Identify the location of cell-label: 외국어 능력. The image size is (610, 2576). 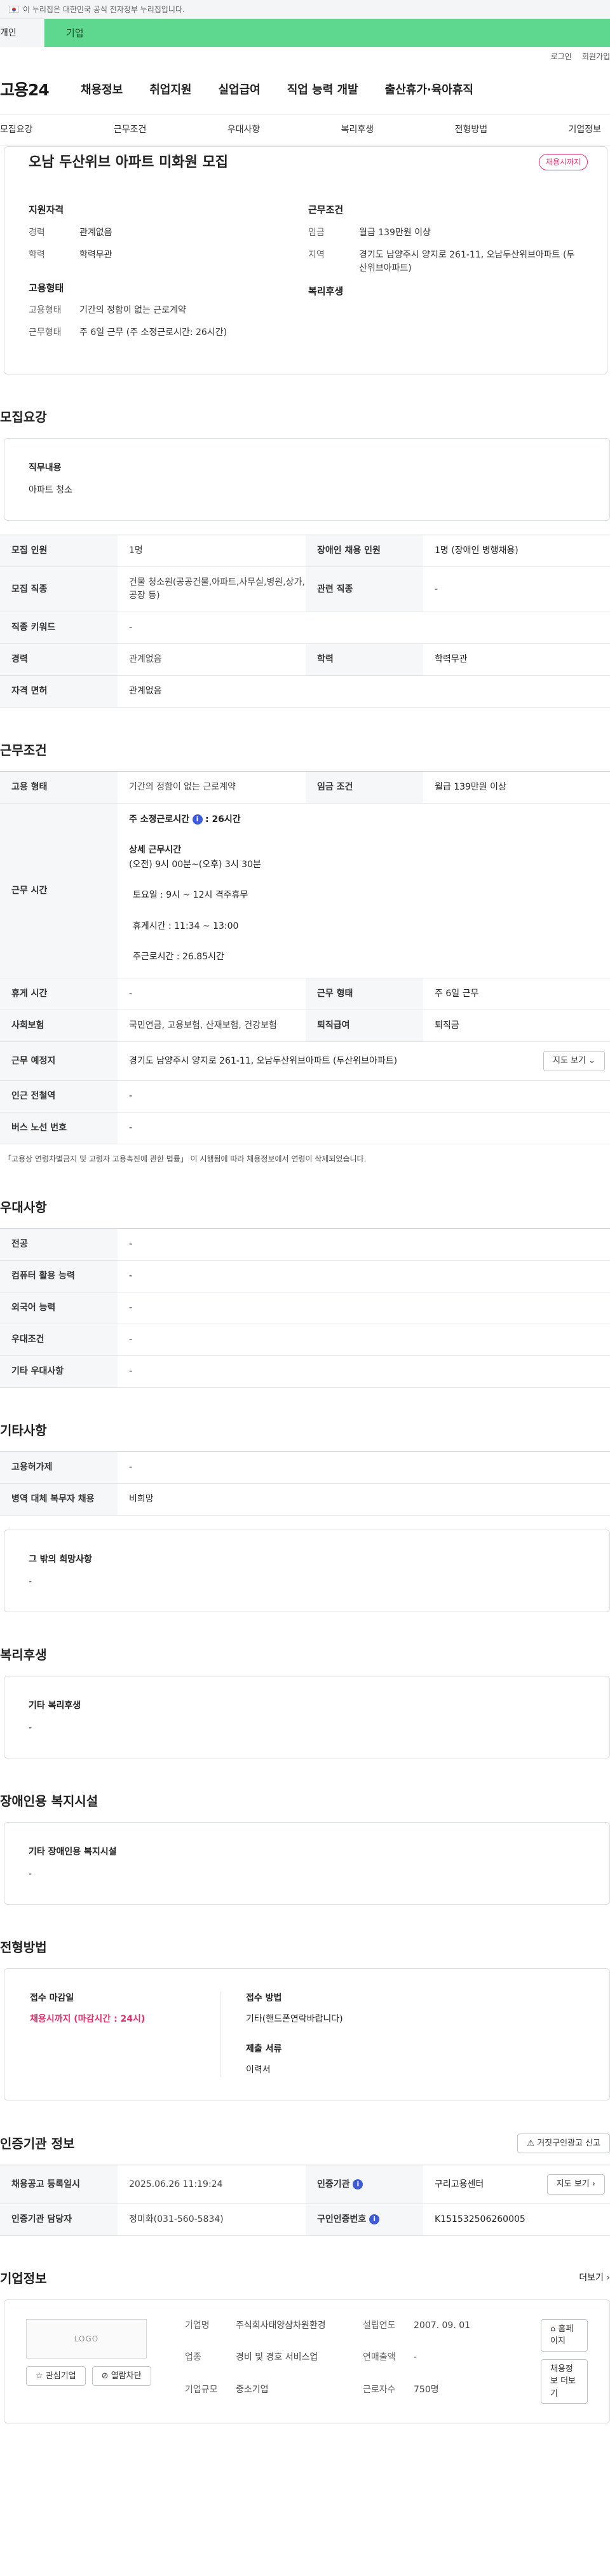
(59, 1308).